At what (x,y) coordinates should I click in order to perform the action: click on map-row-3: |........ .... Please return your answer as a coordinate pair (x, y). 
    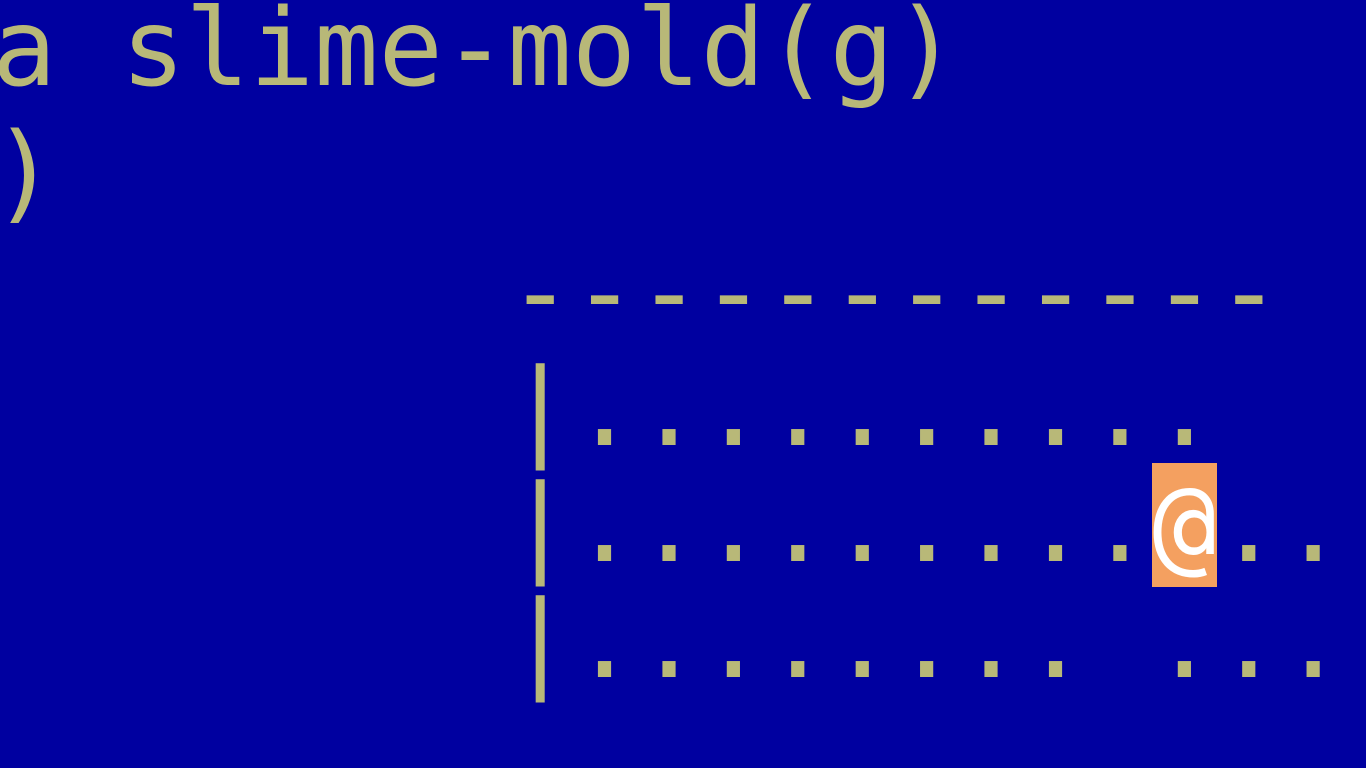
    Looking at the image, I should click on (927, 641).